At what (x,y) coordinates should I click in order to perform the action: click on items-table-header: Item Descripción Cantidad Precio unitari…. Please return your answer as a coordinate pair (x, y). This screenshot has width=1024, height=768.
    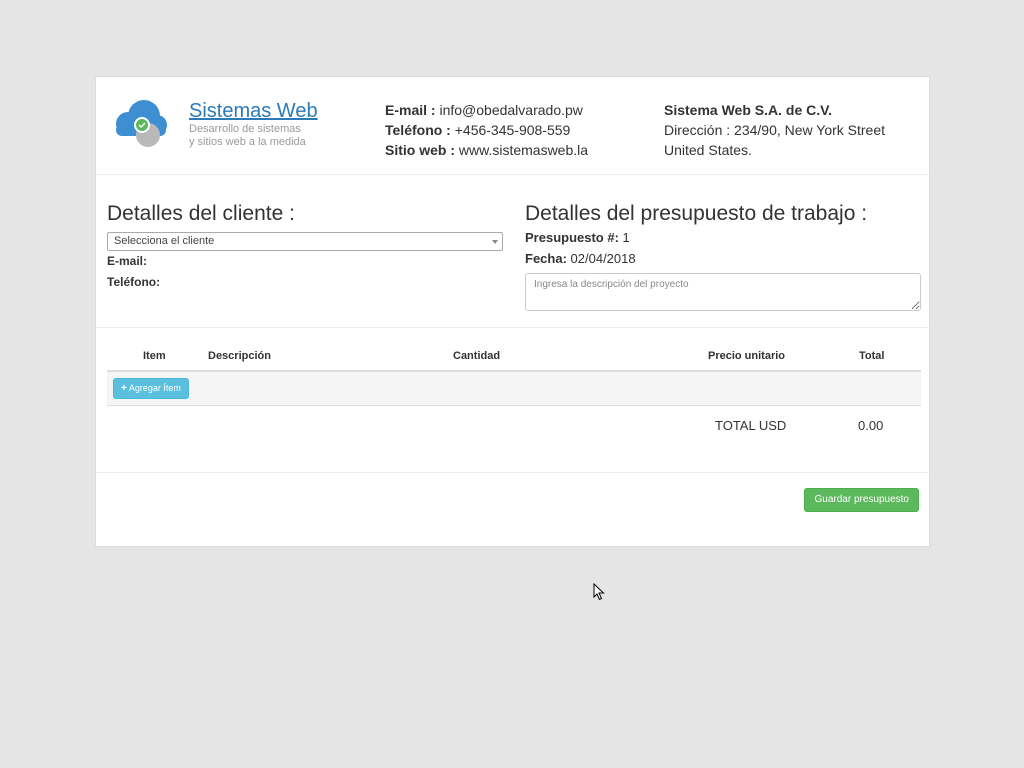
    Looking at the image, I should click on (514, 357).